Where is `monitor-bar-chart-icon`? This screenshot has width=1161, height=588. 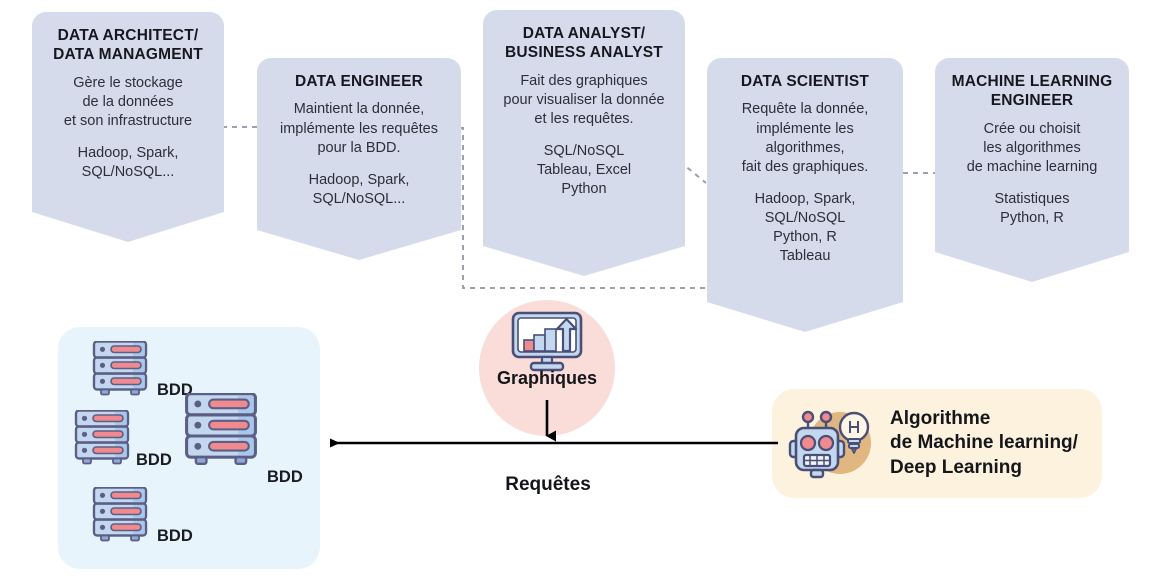 monitor-bar-chart-icon is located at coordinates (547, 341).